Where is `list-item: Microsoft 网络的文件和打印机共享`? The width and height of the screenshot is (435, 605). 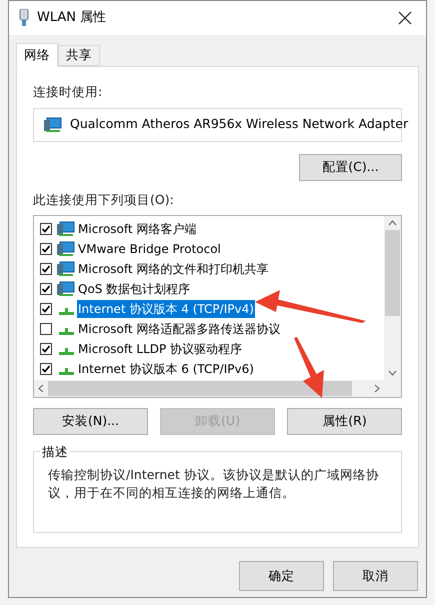
list-item: Microsoft 网络的文件和打印机共享 is located at coordinates (173, 269).